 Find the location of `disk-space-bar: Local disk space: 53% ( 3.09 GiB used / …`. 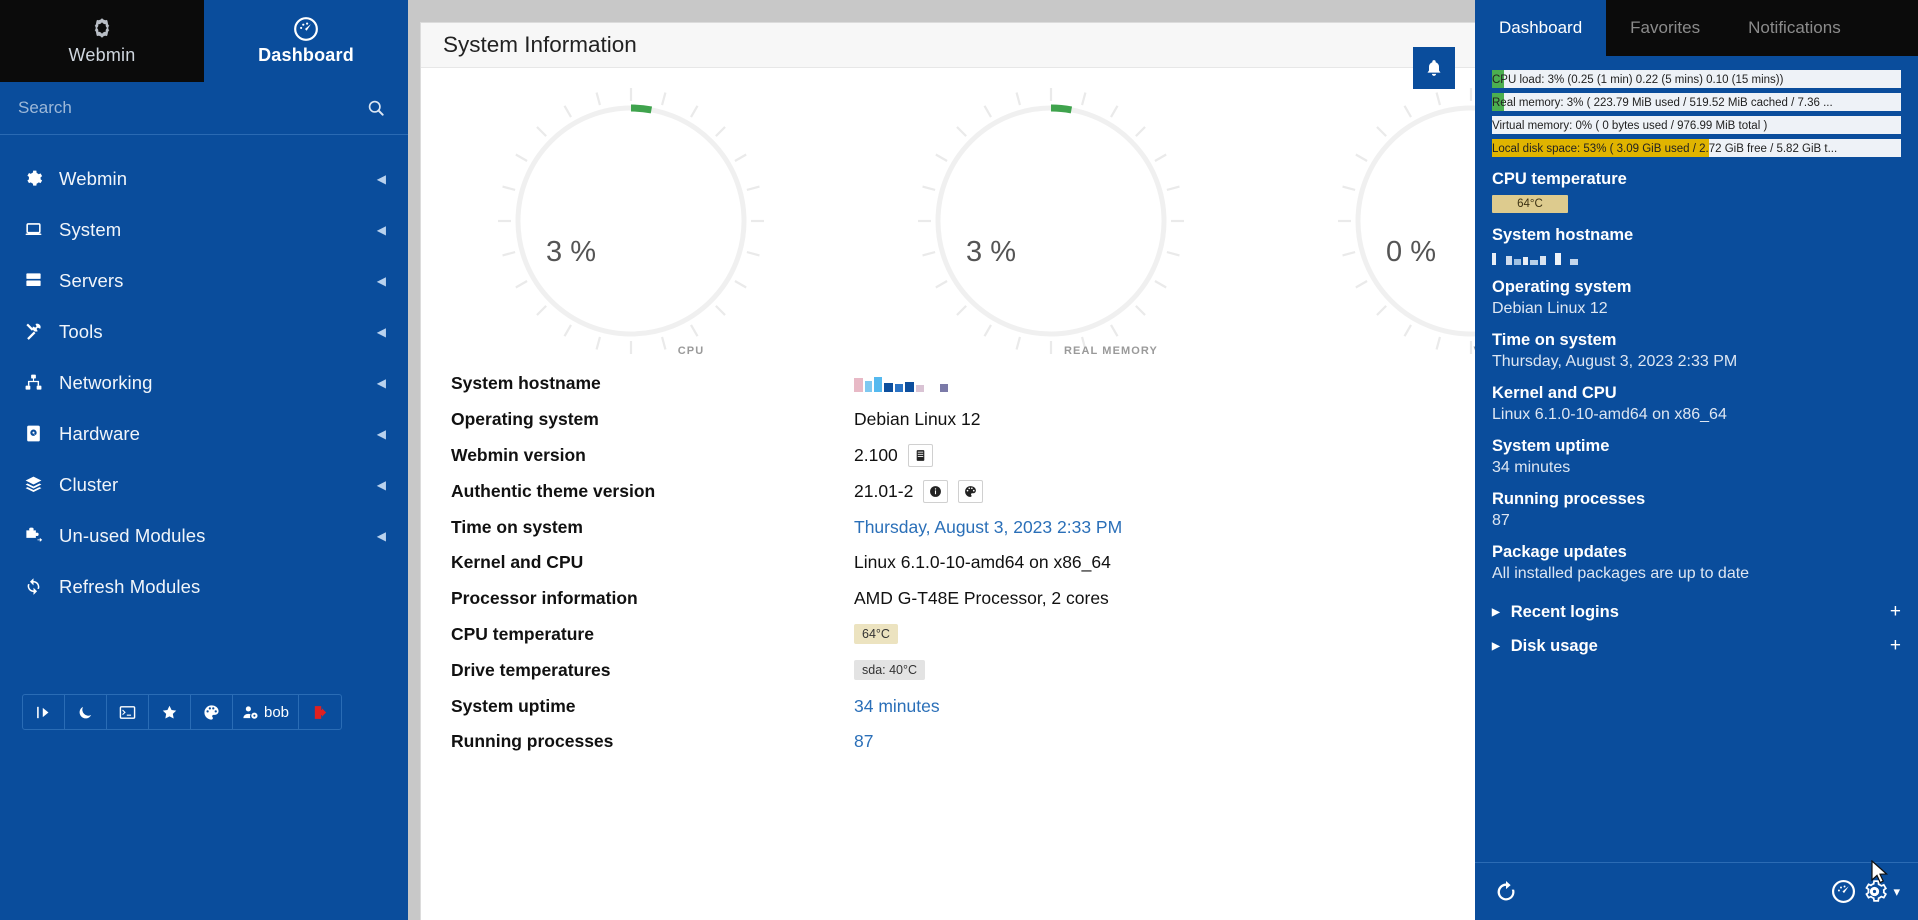

disk-space-bar: Local disk space: 53% ( 3.09 GiB used / … is located at coordinates (1696, 148).